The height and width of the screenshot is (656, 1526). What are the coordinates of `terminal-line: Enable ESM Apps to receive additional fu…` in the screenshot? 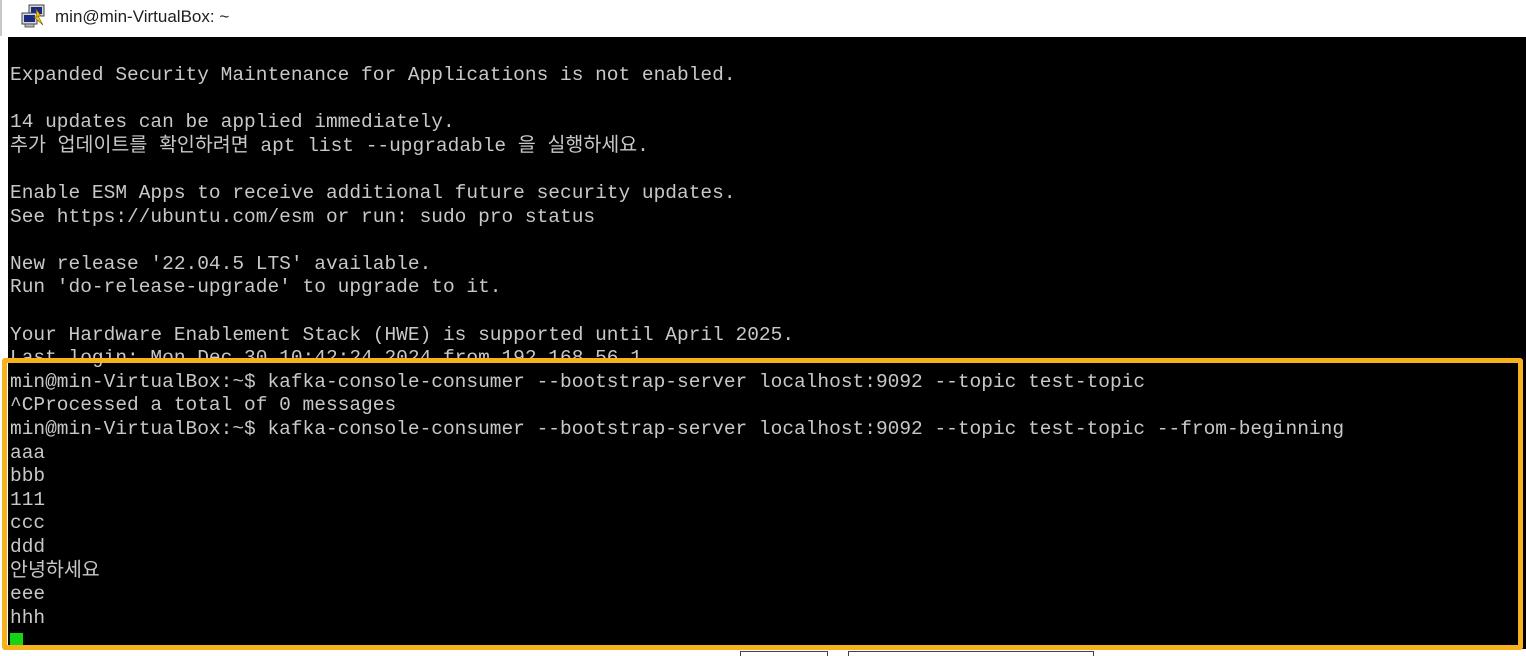 It's located at (373, 193).